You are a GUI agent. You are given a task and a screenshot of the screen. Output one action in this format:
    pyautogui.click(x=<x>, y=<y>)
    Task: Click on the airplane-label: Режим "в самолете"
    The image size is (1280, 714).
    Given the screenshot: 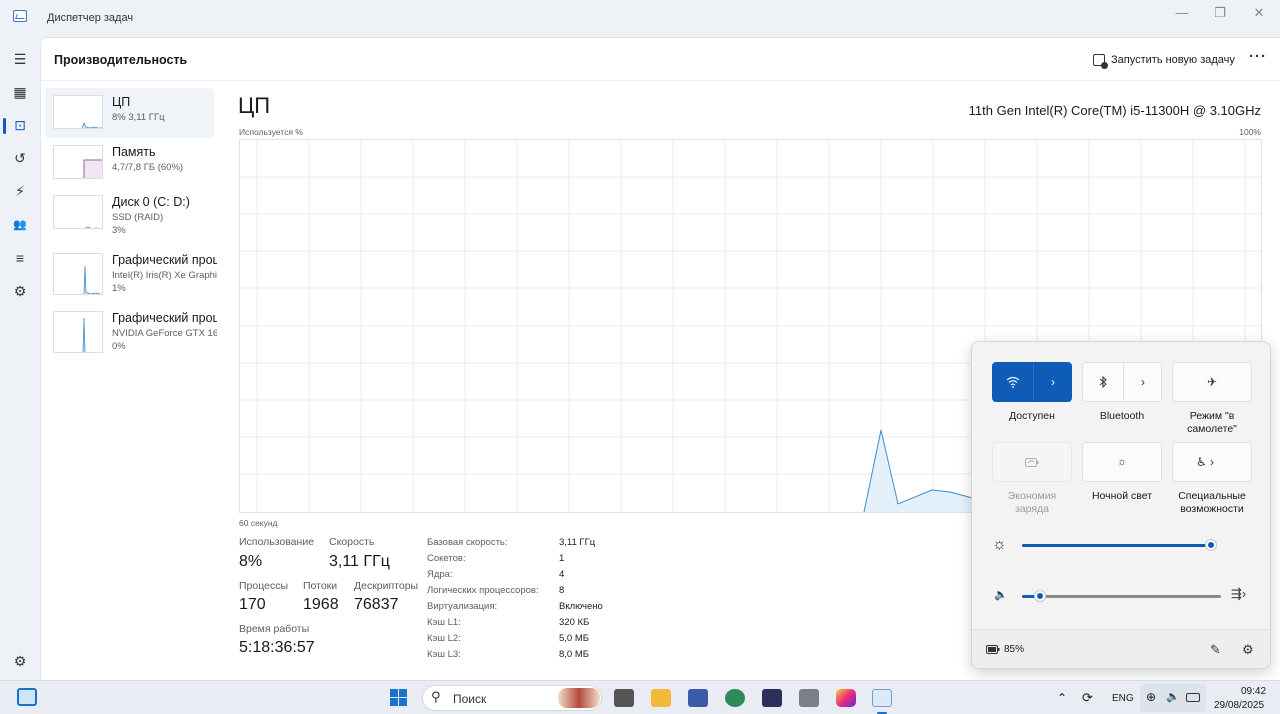 What is the action you would take?
    pyautogui.click(x=1212, y=422)
    